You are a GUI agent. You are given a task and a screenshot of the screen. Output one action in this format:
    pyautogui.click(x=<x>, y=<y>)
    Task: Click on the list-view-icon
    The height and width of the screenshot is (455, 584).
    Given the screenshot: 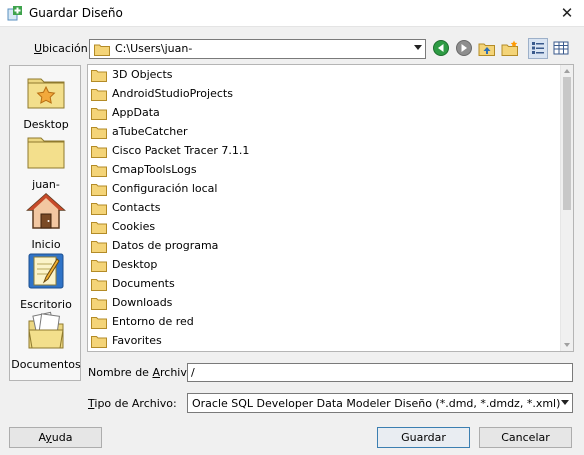 What is the action you would take?
    pyautogui.click(x=538, y=48)
    